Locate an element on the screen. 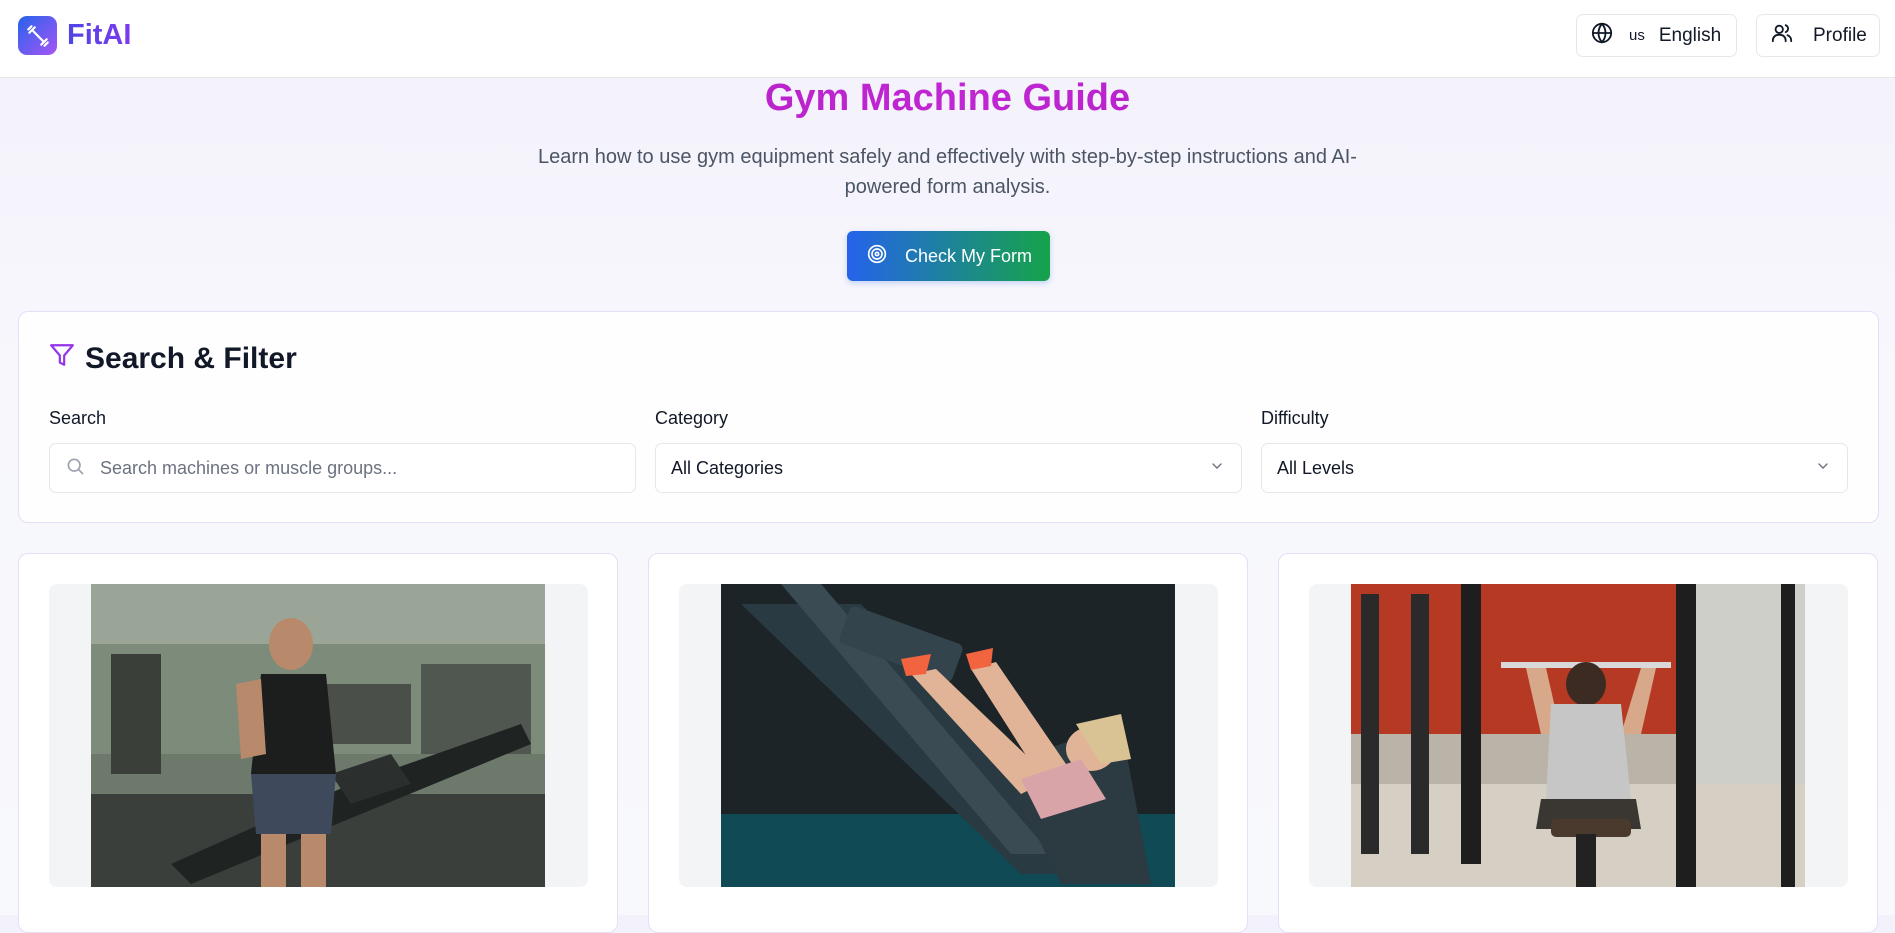  language-label: English is located at coordinates (1690, 35).